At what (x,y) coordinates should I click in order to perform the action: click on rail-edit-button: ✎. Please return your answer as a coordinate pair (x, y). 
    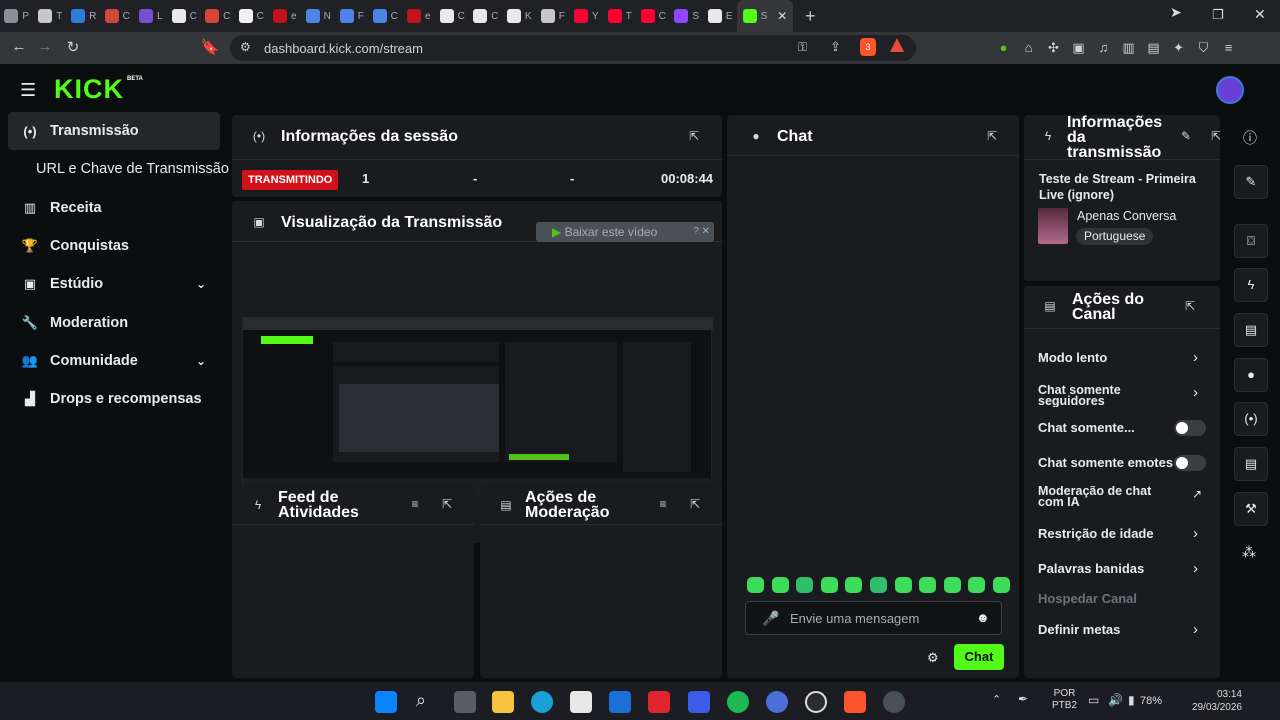
    Looking at the image, I should click on (1251, 182).